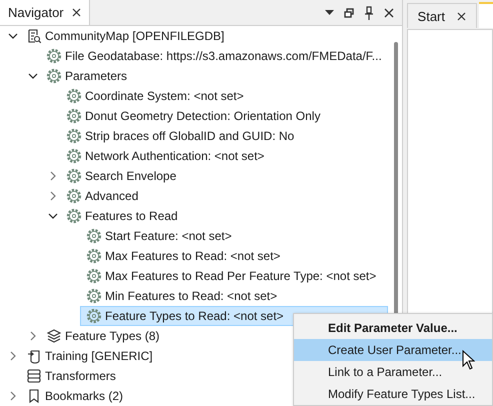  Describe the element at coordinates (441, 15) in the screenshot. I see `editor-tab: Start` at that location.